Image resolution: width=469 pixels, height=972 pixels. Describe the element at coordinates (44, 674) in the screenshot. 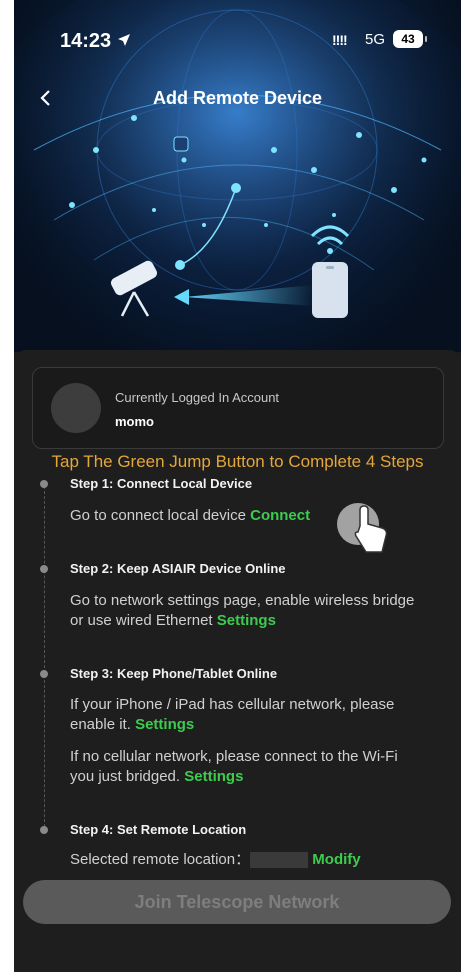

I see `step-3-dot` at that location.